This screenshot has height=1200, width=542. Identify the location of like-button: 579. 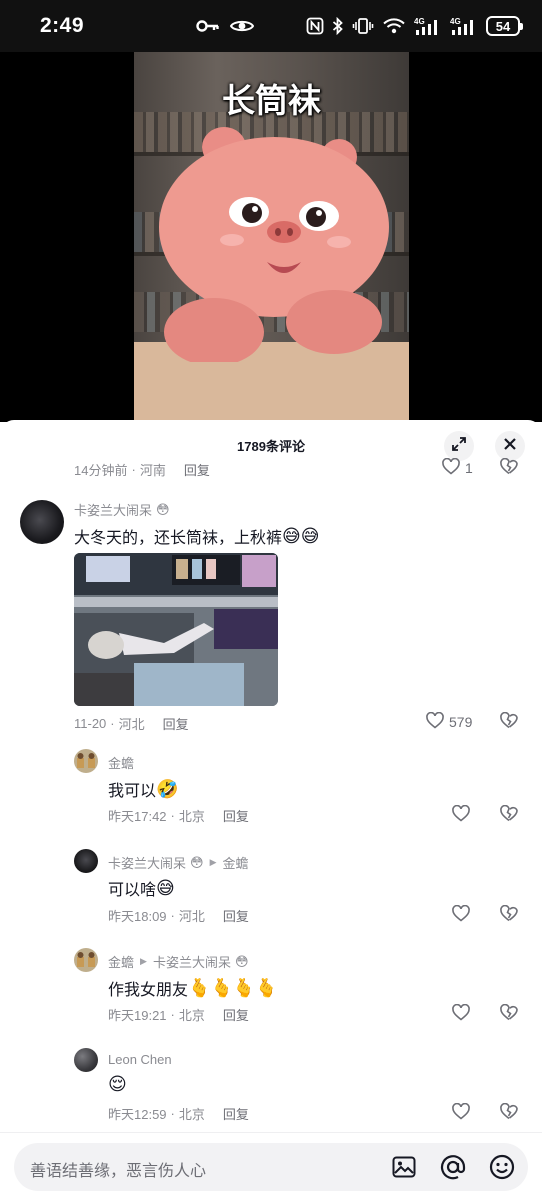
(449, 721).